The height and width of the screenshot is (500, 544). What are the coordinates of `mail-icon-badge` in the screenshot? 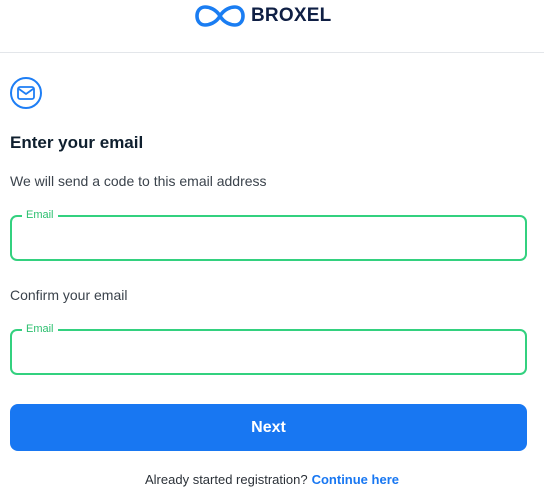 It's located at (26, 93).